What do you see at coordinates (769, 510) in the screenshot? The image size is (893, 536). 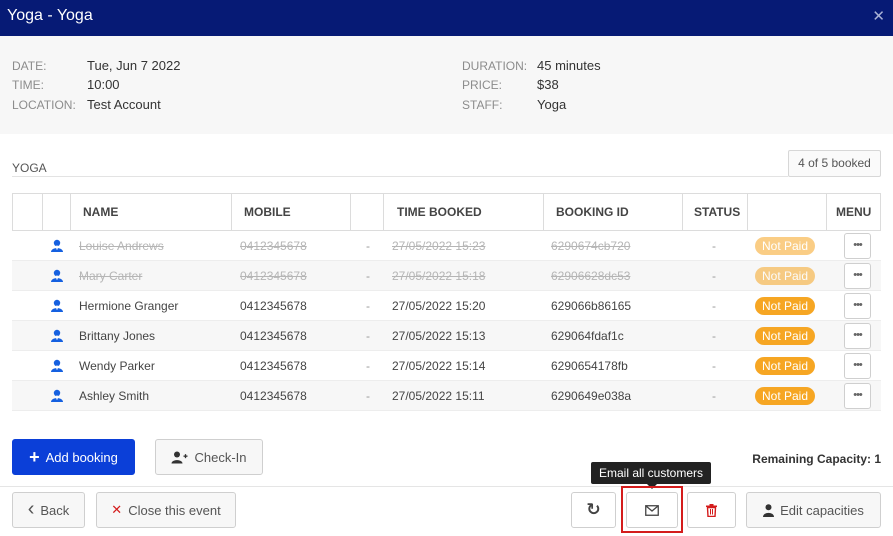 I see `person-icon` at bounding box center [769, 510].